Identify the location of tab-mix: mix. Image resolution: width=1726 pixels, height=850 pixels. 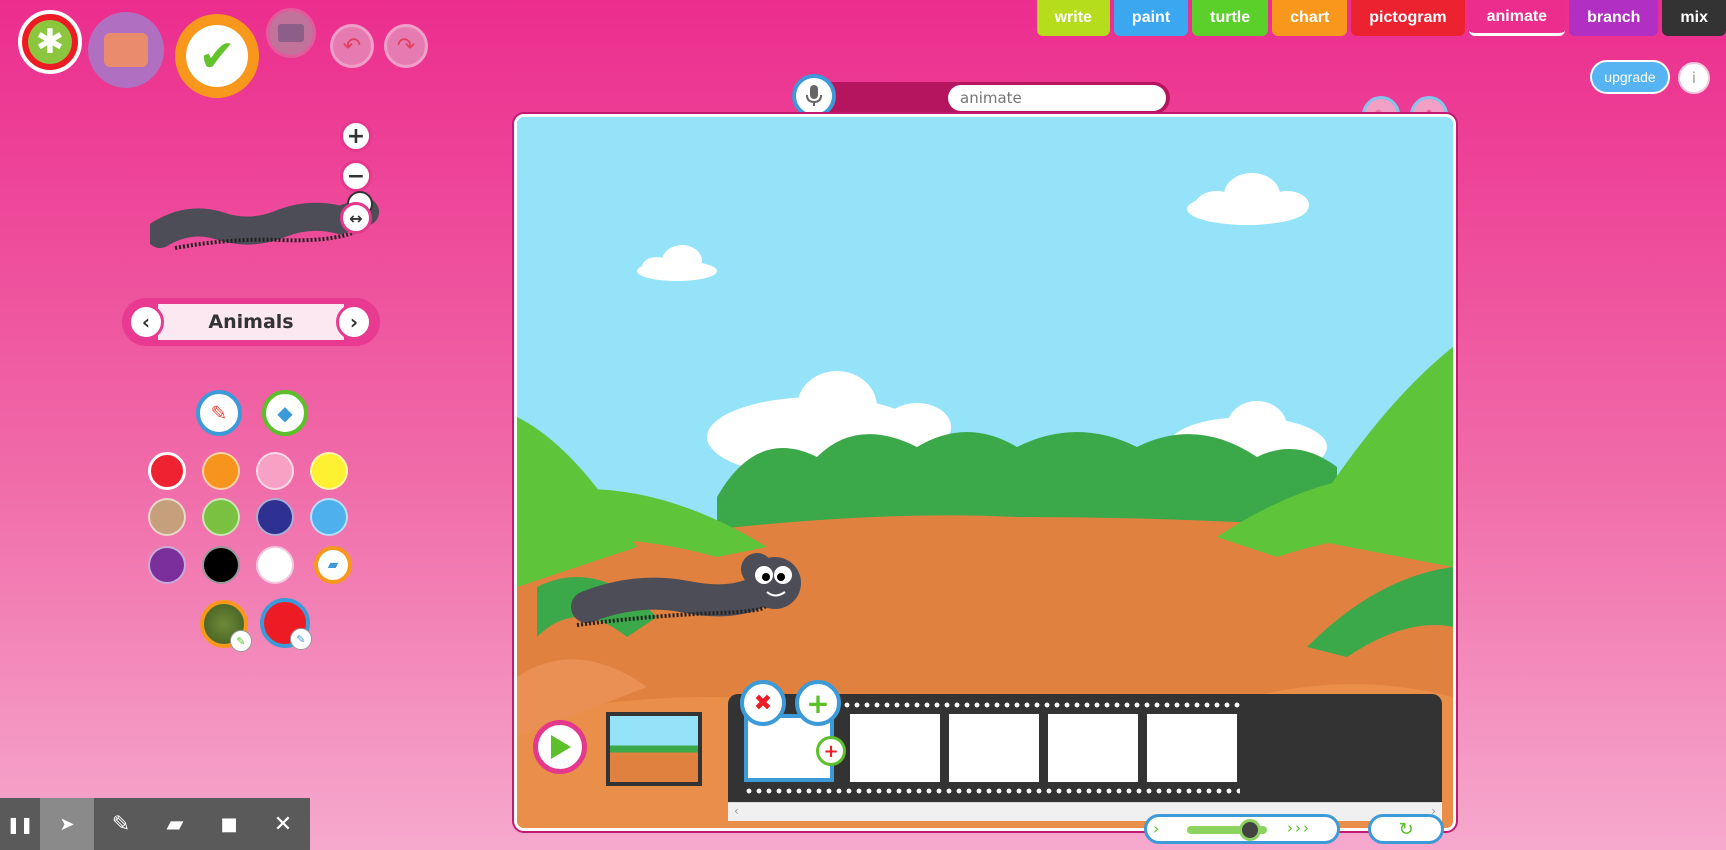
(1694, 18).